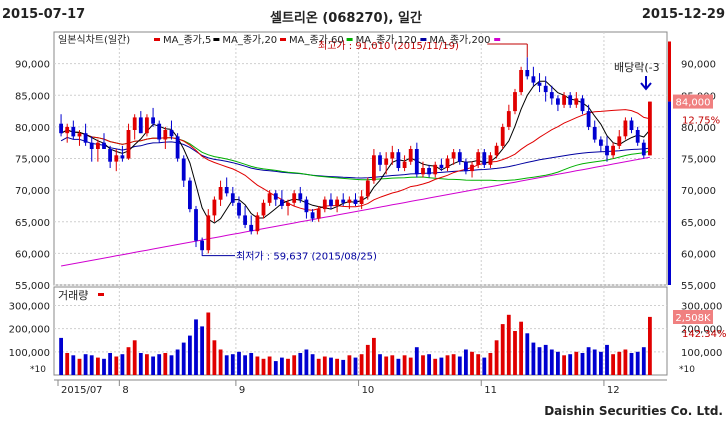 The width and height of the screenshot is (727, 422). I want to click on scale-note-right: *10, so click(687, 370).